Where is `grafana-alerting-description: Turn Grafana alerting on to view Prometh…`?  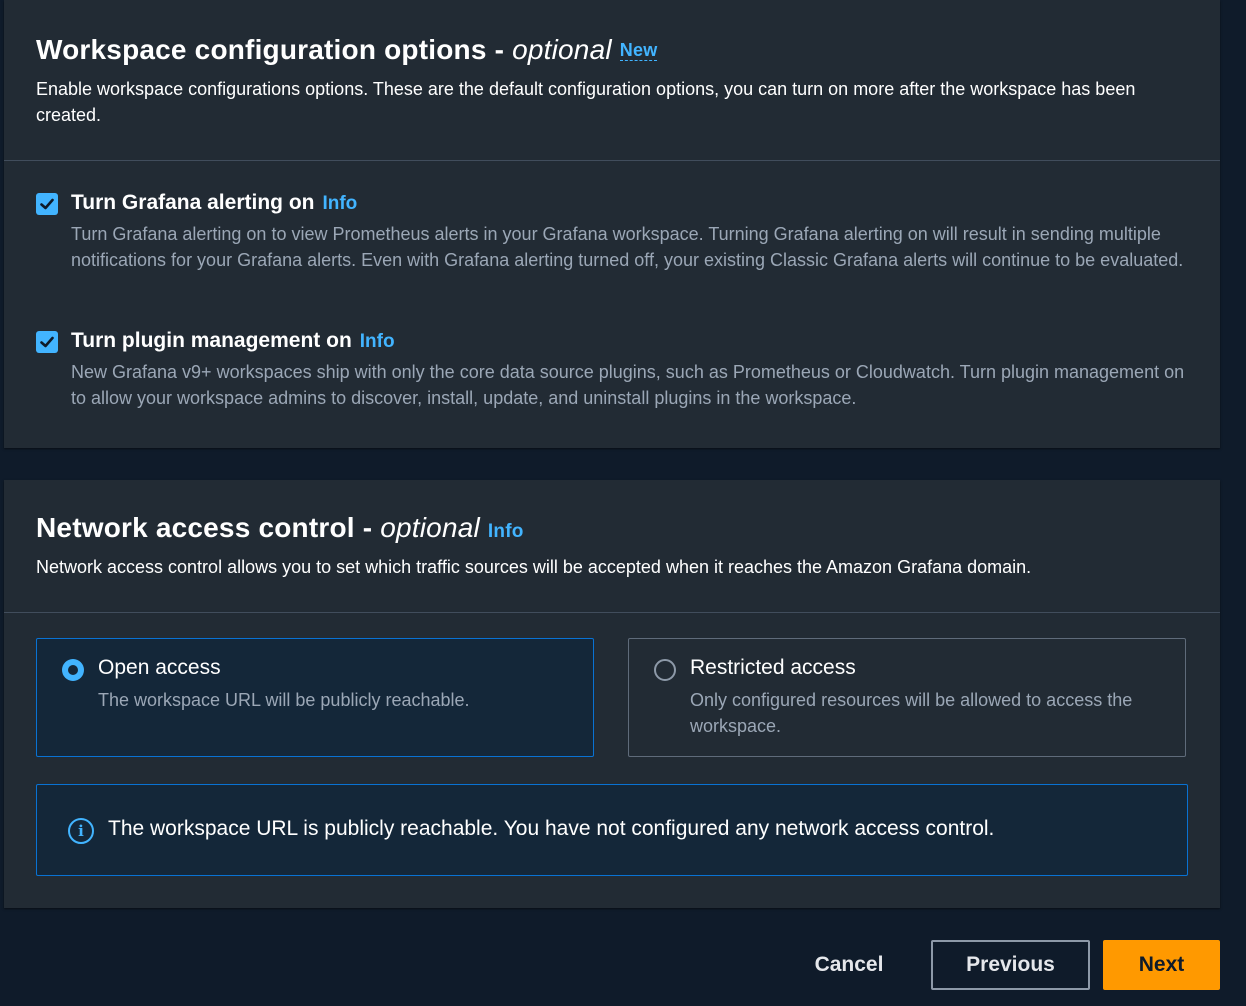
grafana-alerting-description: Turn Grafana alerting on to view Prometh… is located at coordinates (627, 247).